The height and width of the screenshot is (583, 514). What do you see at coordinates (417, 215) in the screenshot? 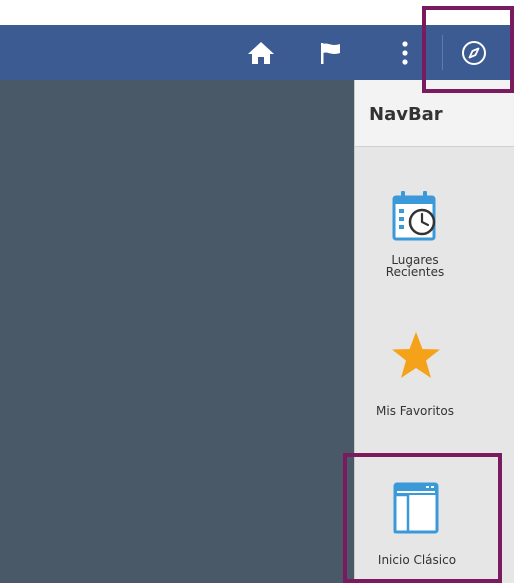
I see `calendar-clock-icon` at bounding box center [417, 215].